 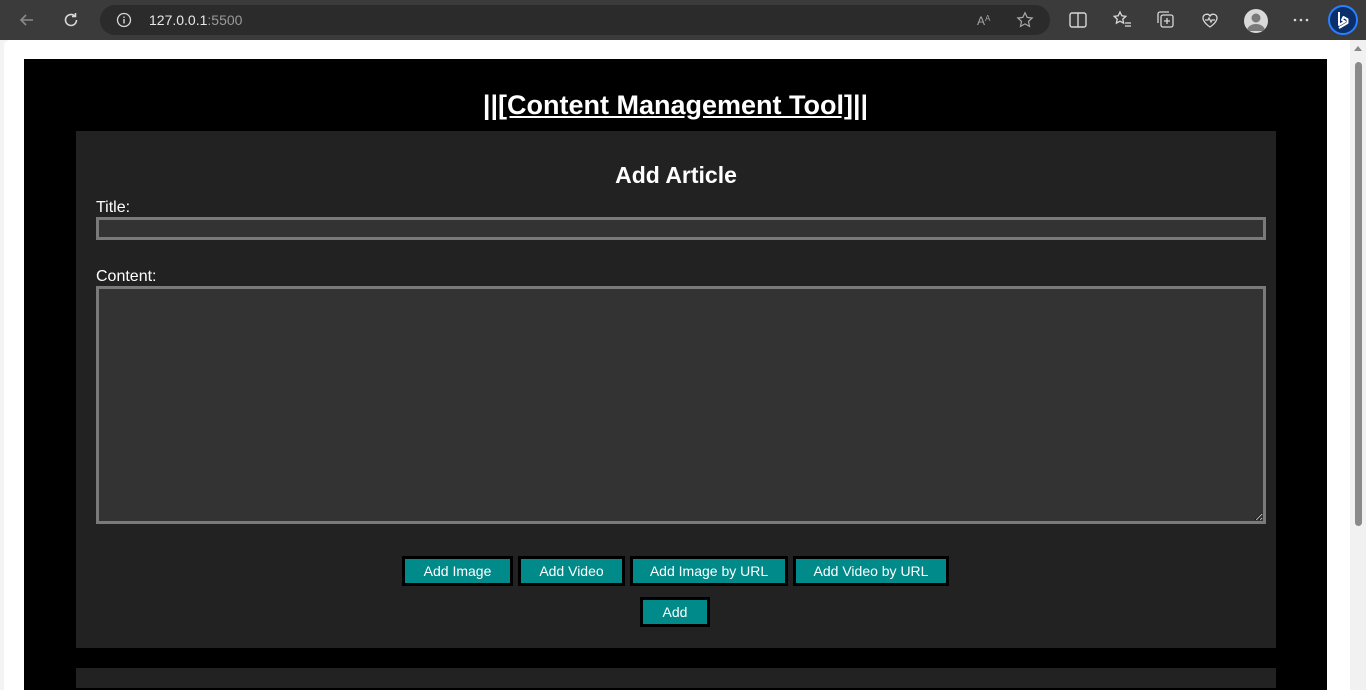 I want to click on next-section-edge, so click(x=676, y=678).